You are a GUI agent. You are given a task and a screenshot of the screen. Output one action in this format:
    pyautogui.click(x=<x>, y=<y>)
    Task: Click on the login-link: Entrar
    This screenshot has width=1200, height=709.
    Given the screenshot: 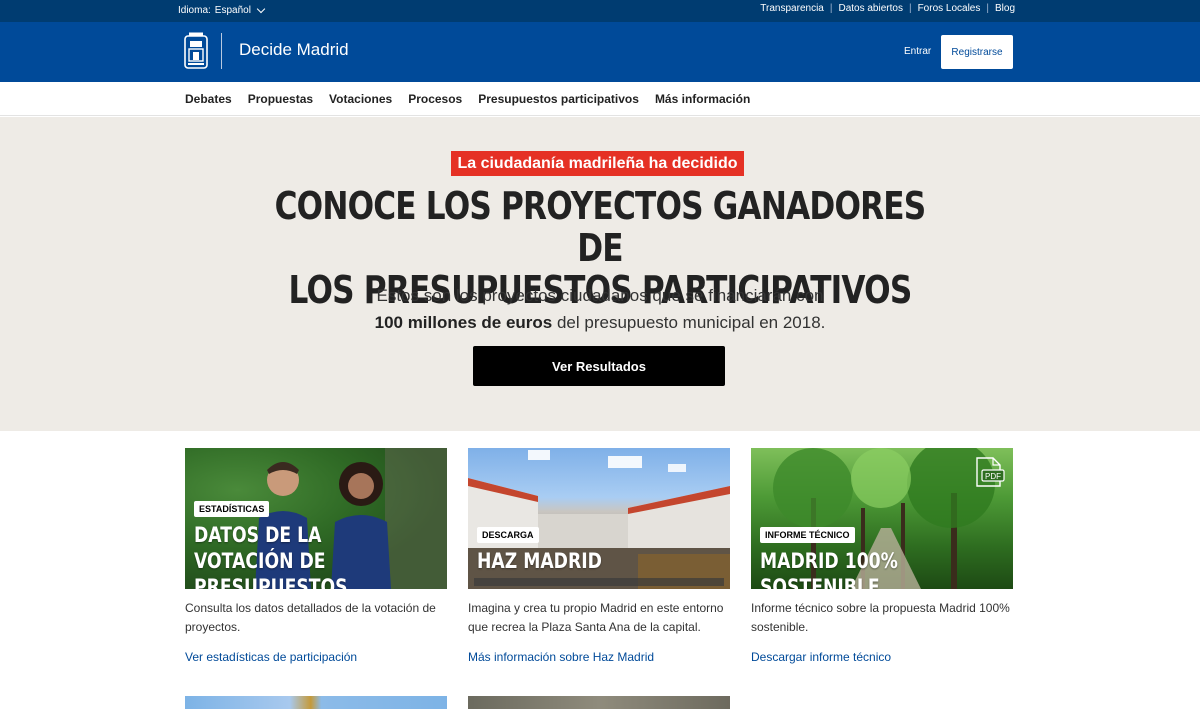 What is the action you would take?
    pyautogui.click(x=917, y=51)
    